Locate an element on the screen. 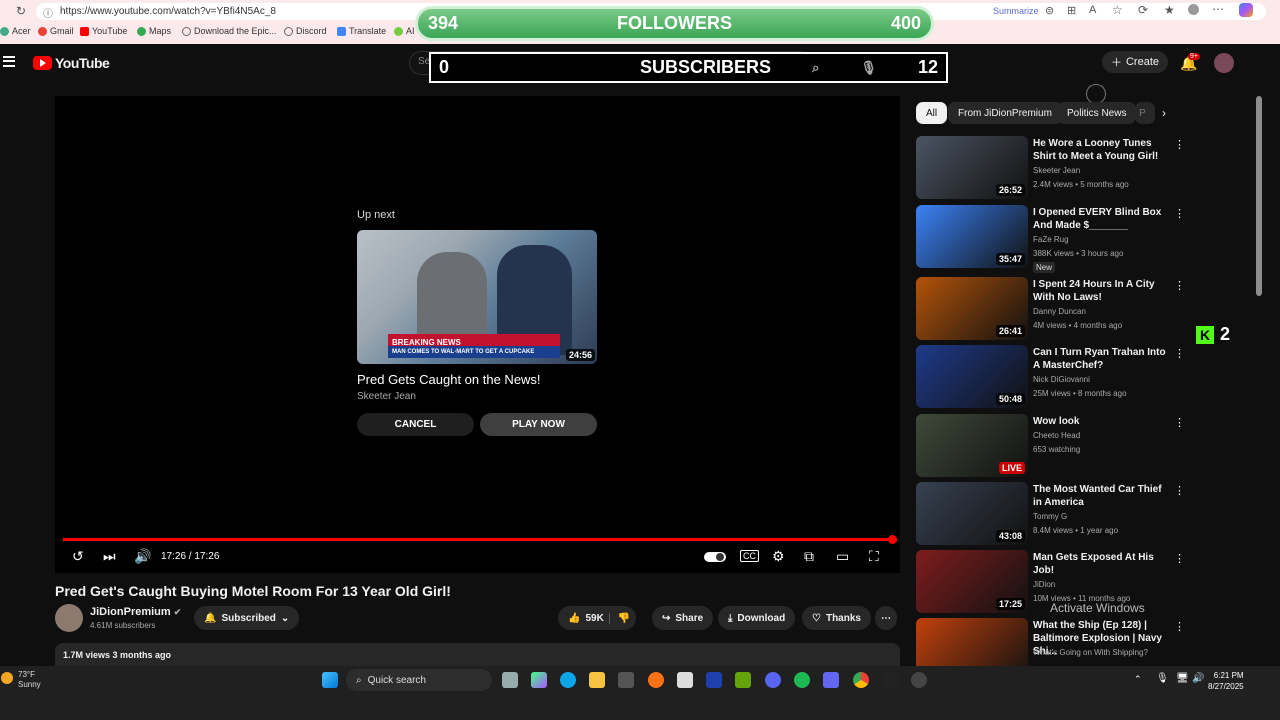 This screenshot has height=720, width=1280. reload-icon: ↻ is located at coordinates (21, 11).